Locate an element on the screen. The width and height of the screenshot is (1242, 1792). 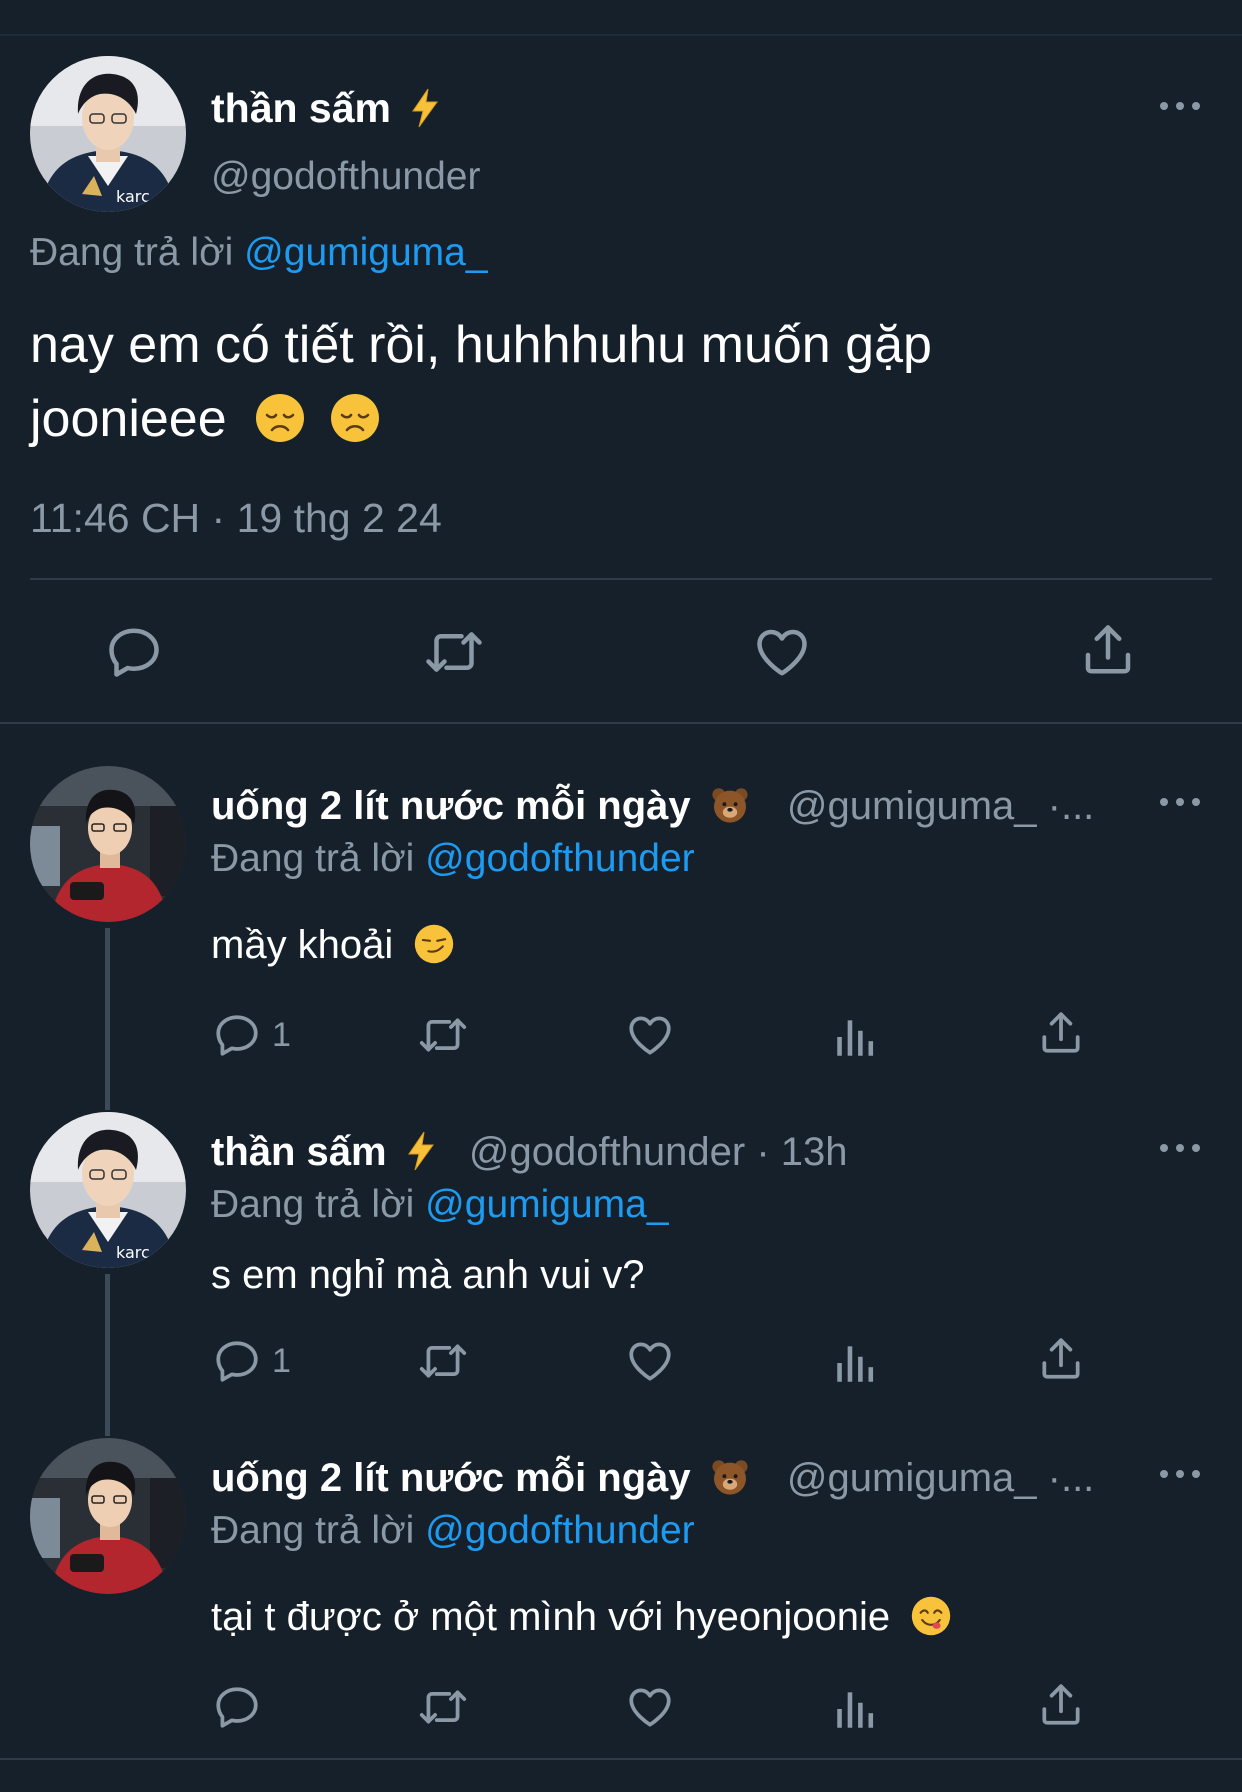
reply-header: thần sấm @godofthunder · 13h is located at coordinates (529, 1152).